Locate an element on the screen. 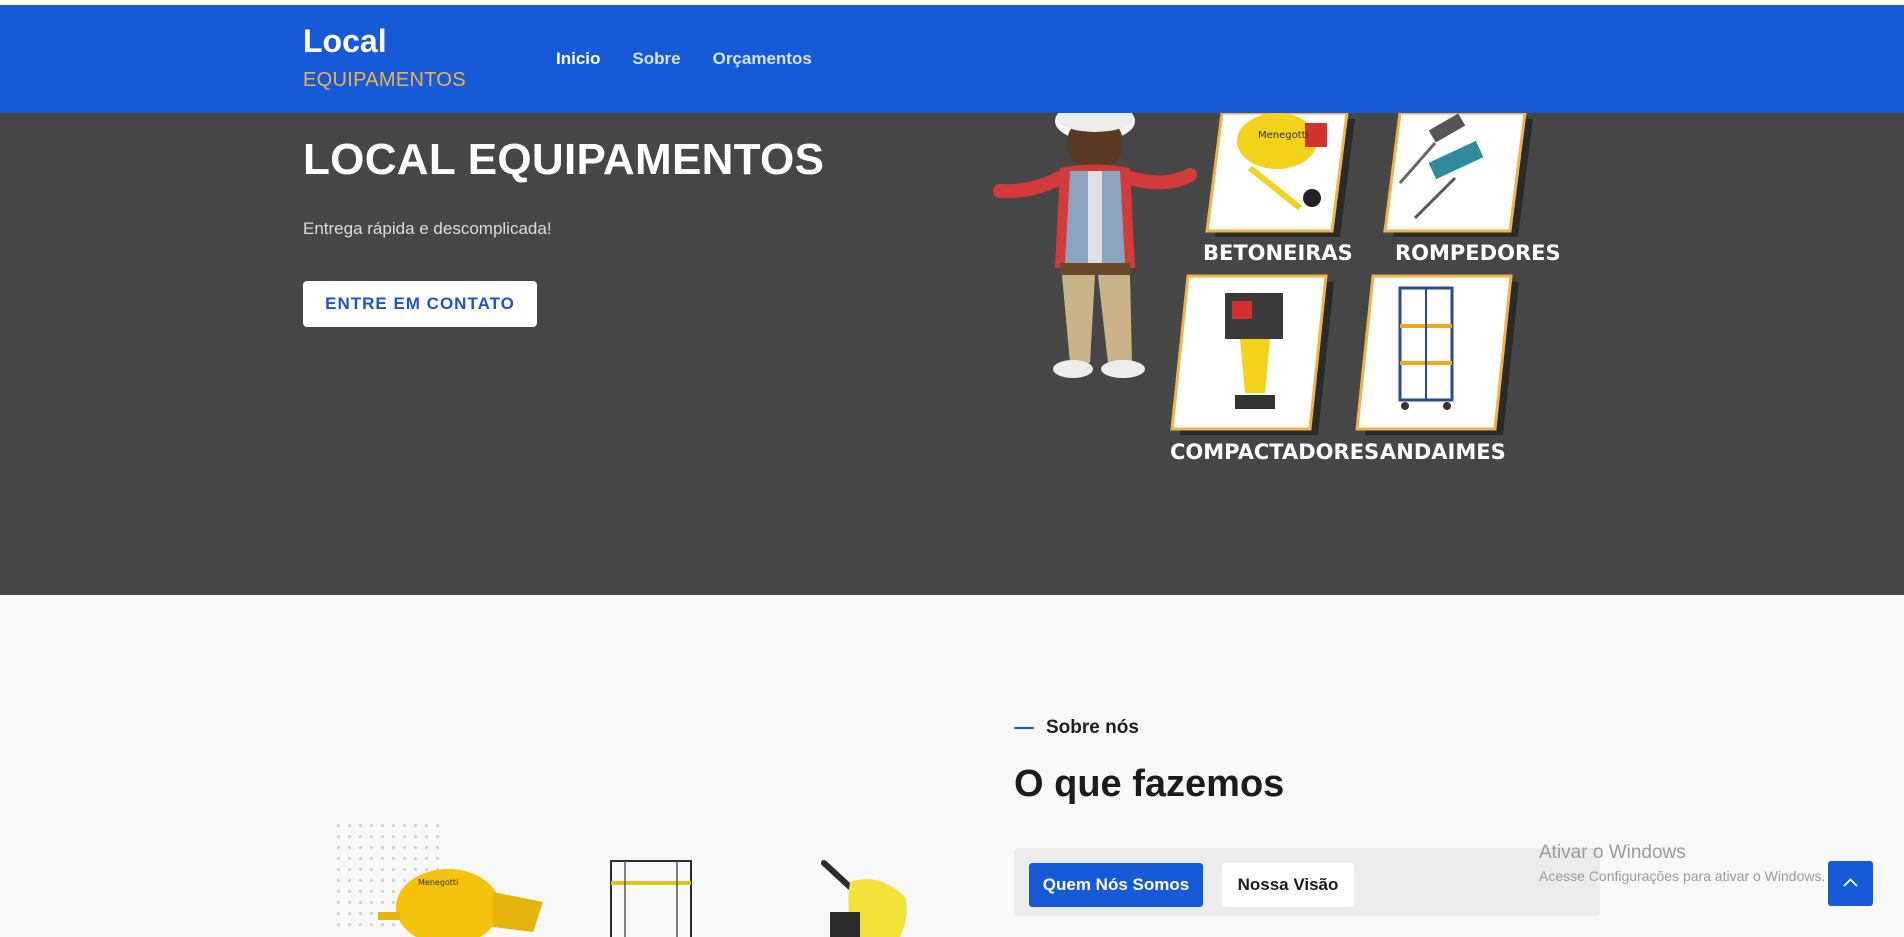 Image resolution: width=1904 pixels, height=937 pixels. card-rompedores is located at coordinates (1458, 175).